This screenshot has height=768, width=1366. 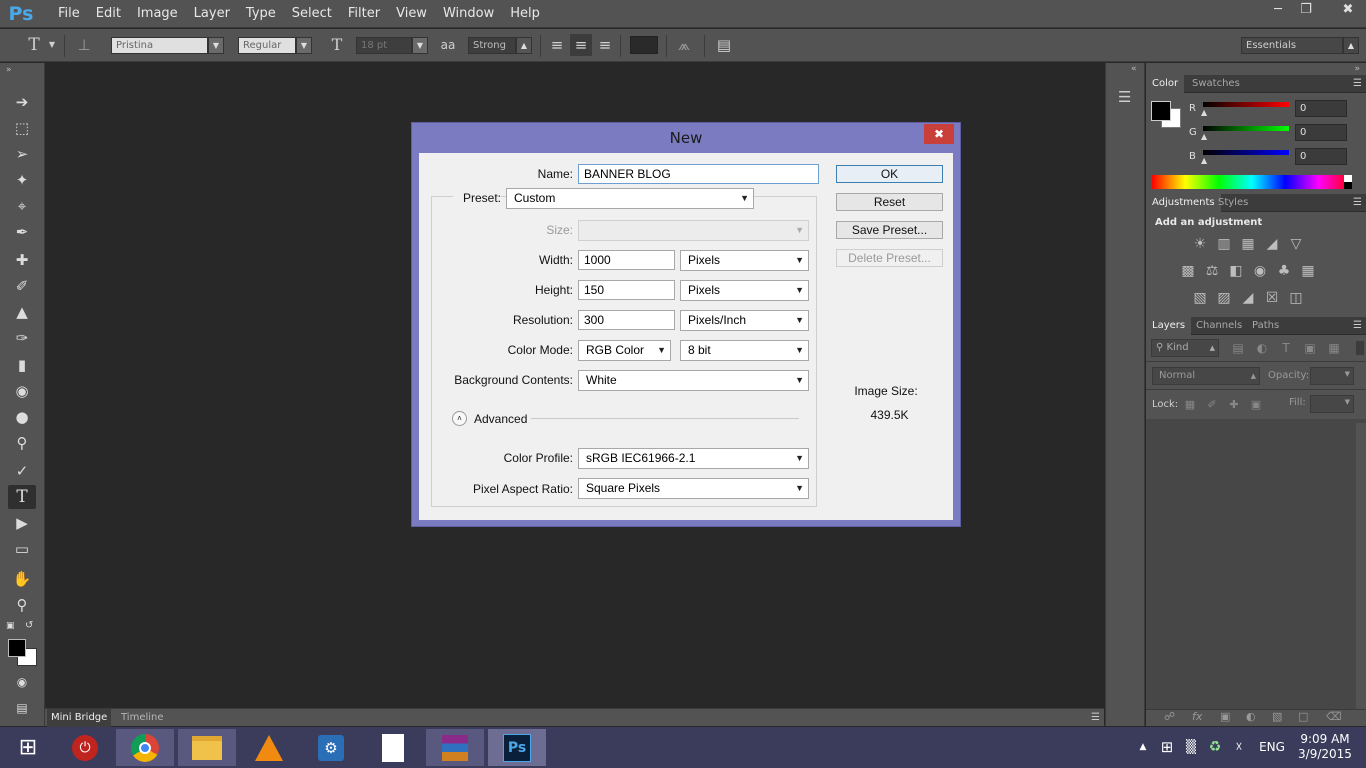 I want to click on paint-bucket-tool-icon: ◉, so click(x=22, y=391).